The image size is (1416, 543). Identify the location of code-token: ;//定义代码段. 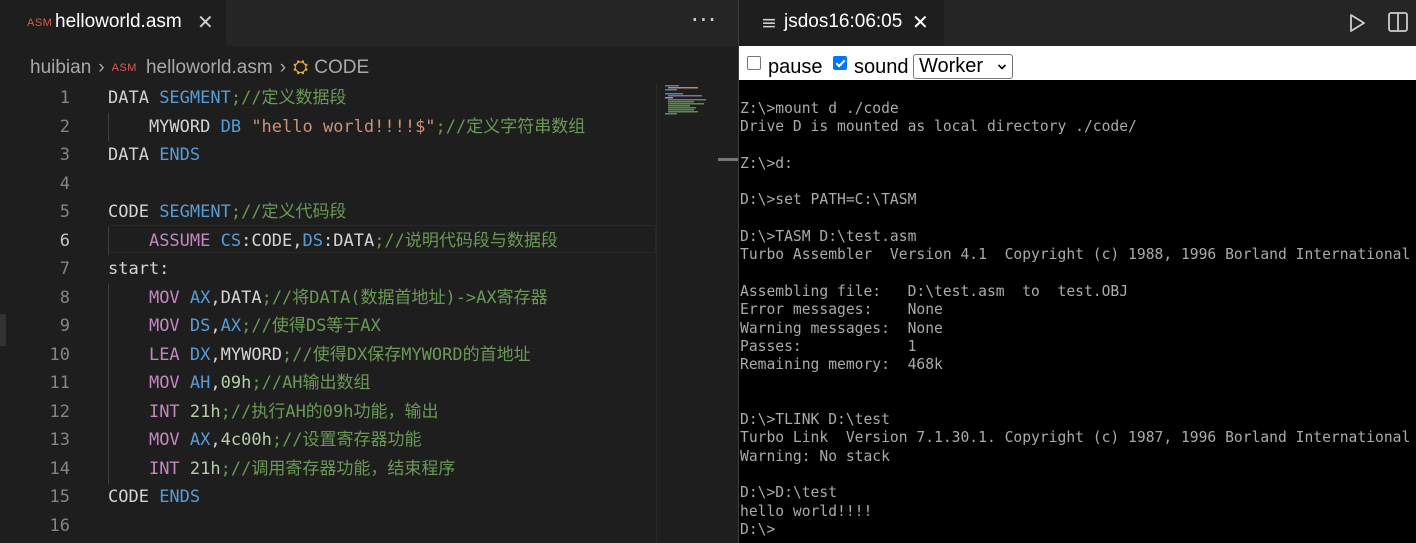
(288, 212).